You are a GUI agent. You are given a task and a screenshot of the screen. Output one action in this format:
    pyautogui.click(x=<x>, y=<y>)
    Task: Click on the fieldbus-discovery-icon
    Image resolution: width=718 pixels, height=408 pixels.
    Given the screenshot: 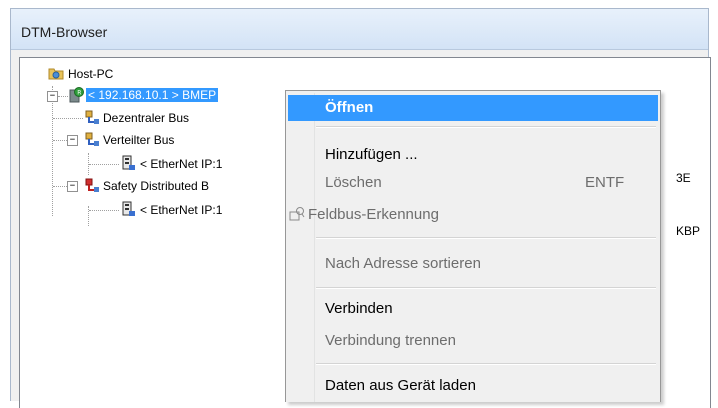 What is the action you would take?
    pyautogui.click(x=297, y=214)
    